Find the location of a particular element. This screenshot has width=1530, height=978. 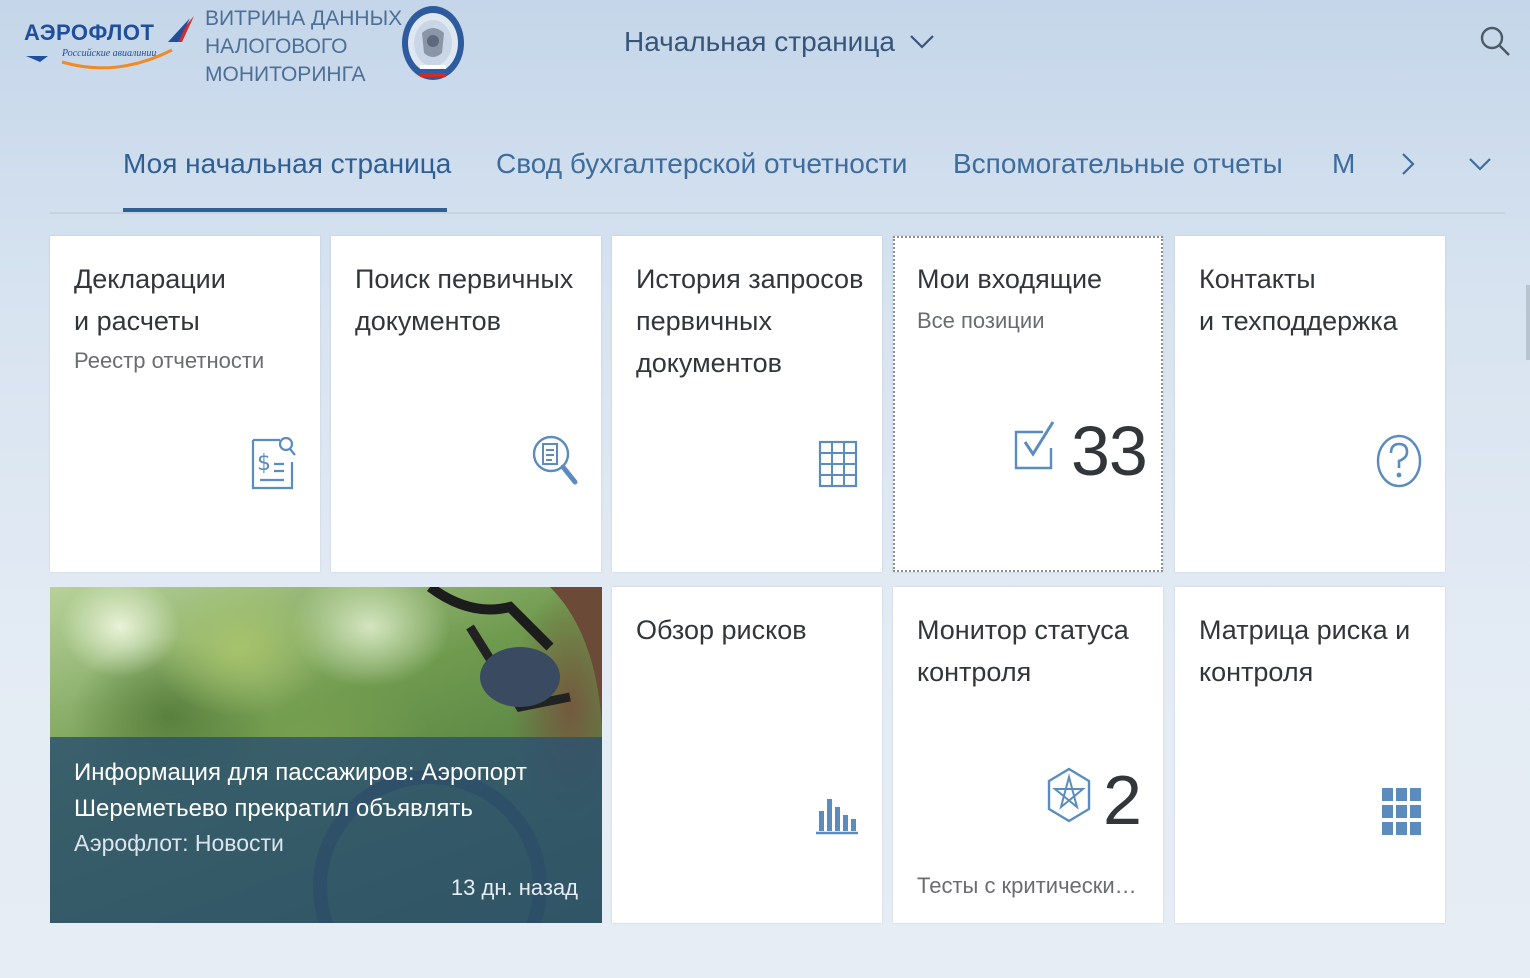

brand-subtitle: Российские авиалинии is located at coordinates (109, 53).